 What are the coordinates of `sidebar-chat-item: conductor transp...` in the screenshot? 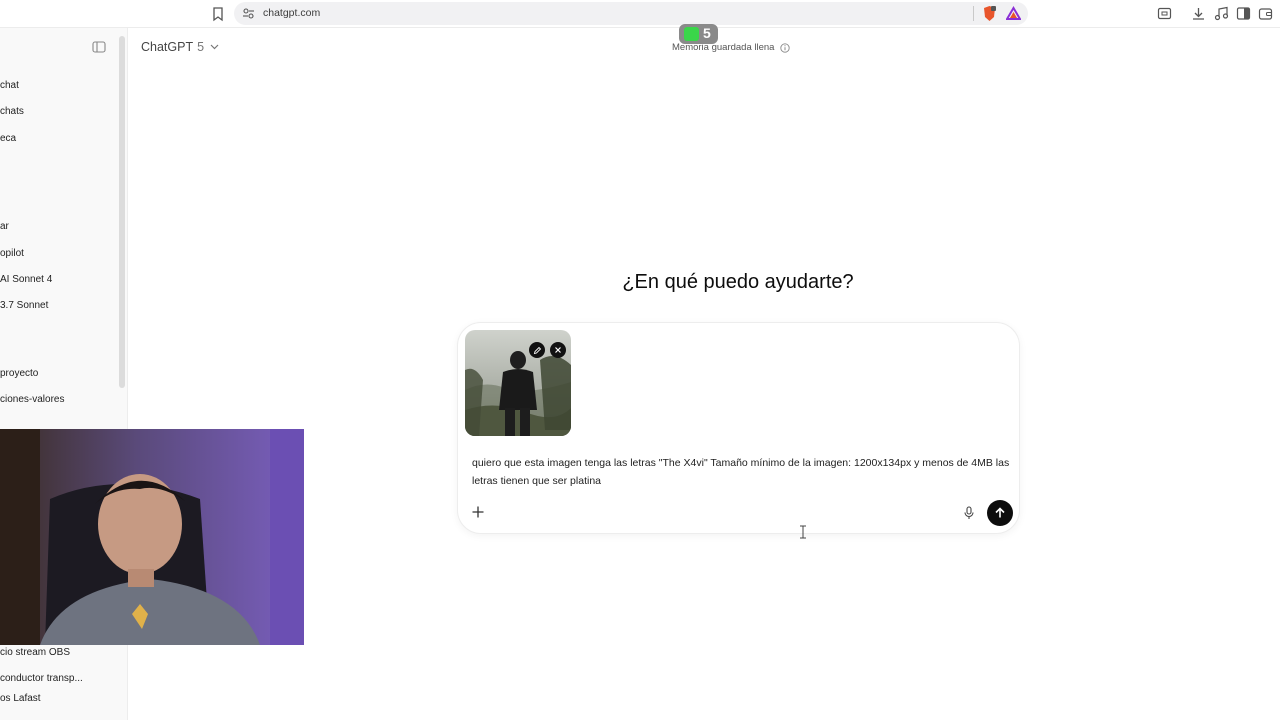 It's located at (41, 678).